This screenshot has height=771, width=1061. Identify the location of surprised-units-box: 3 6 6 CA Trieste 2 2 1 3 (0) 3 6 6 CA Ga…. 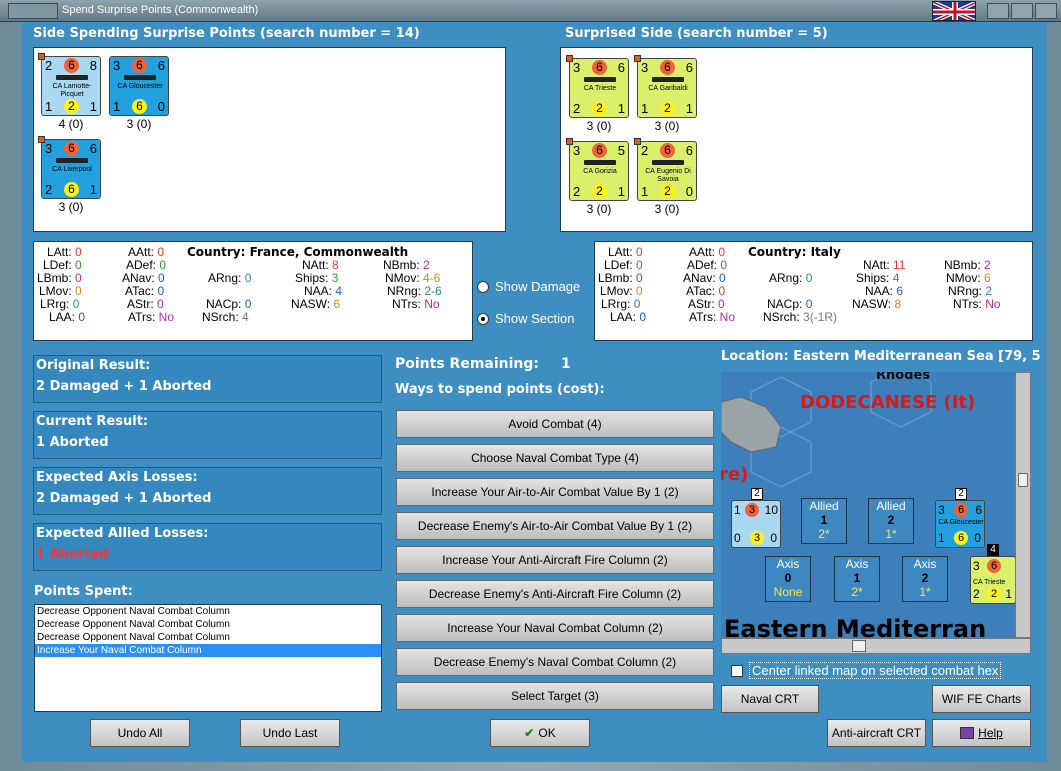
(796, 139).